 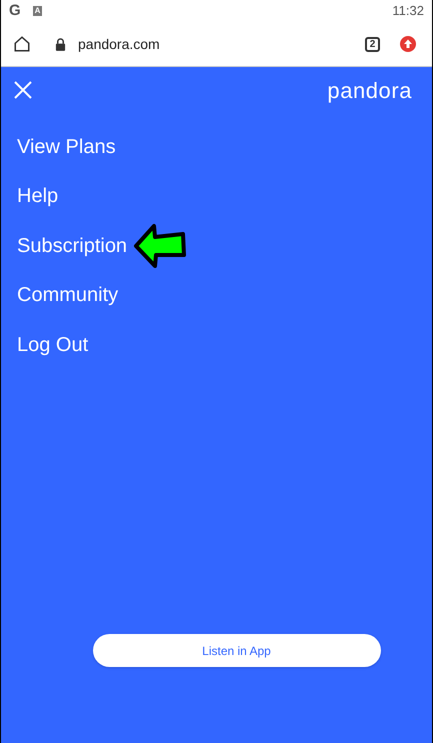 What do you see at coordinates (23, 90) in the screenshot?
I see `close-icon` at bounding box center [23, 90].